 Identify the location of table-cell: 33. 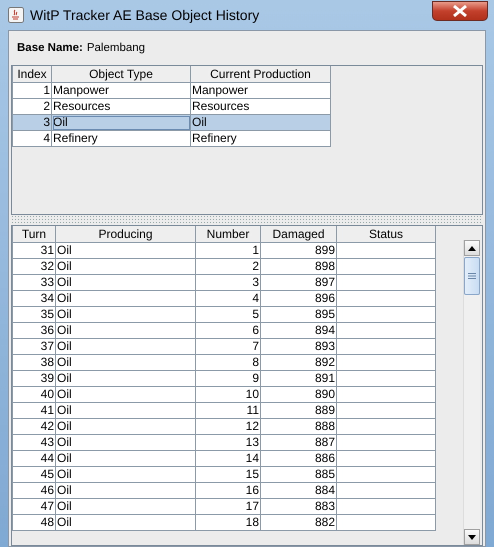
(34, 282).